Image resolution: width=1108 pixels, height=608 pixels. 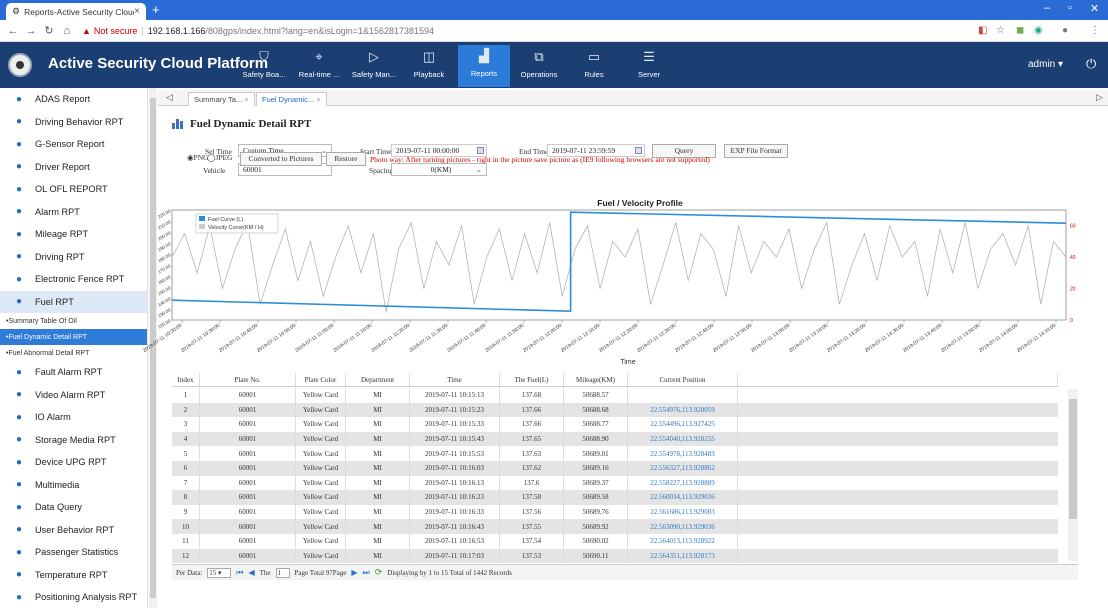 I want to click on per-data-select: 15 ▾, so click(x=219, y=572).